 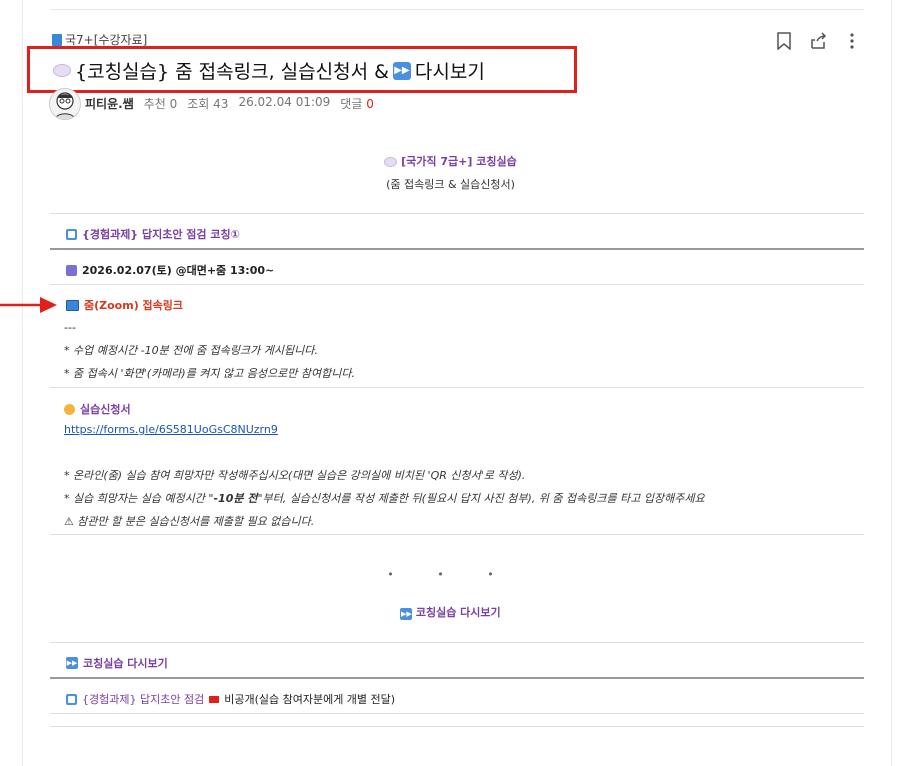 I want to click on zoom-note-2: * 줌 접속시 '화면'(카메라)를 켜지 않고 음성으로만 참여합니다., so click(x=209, y=373).